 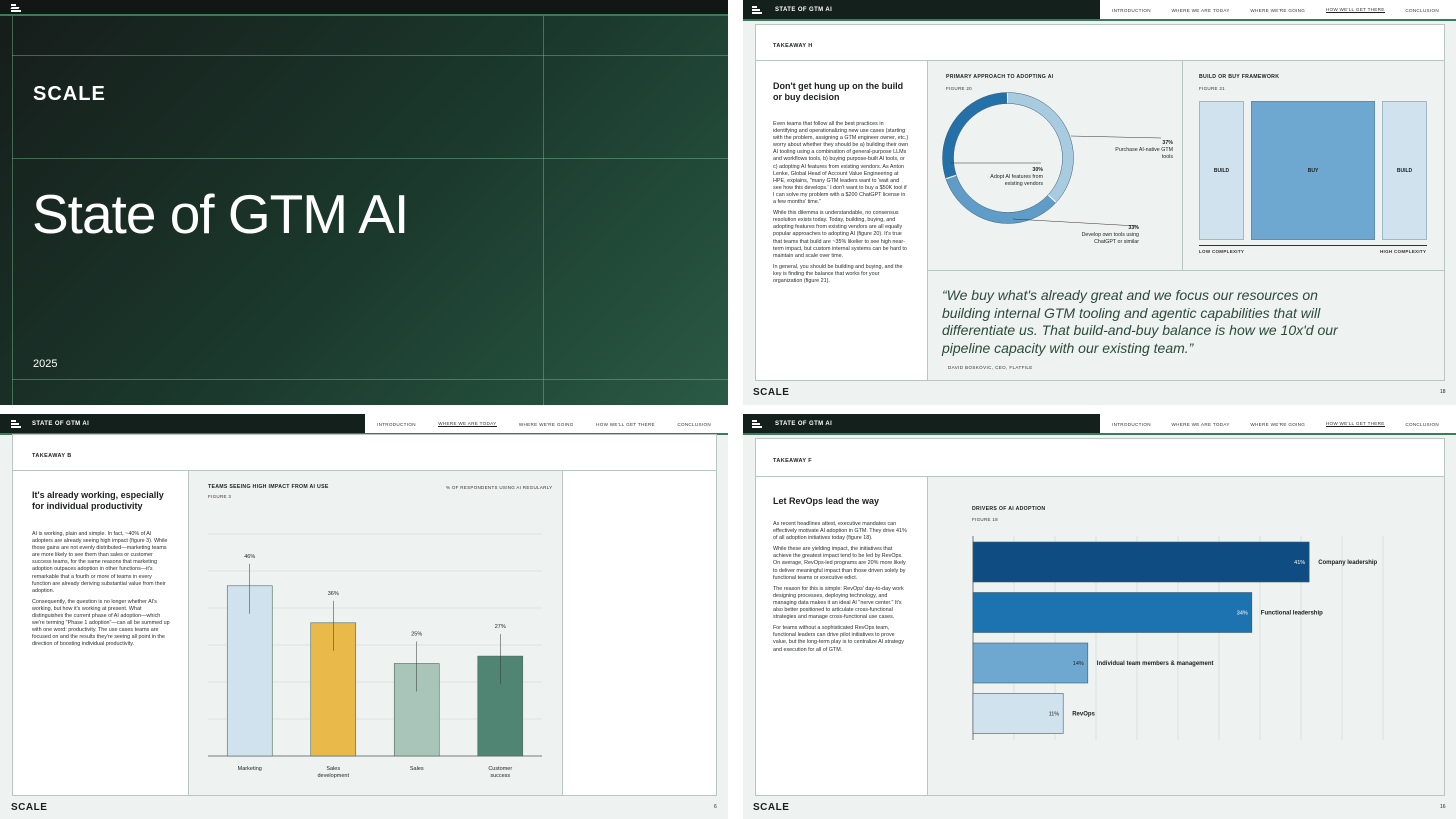 What do you see at coordinates (793, 46) in the screenshot?
I see `takeaway-label: TAKEAWAY H` at bounding box center [793, 46].